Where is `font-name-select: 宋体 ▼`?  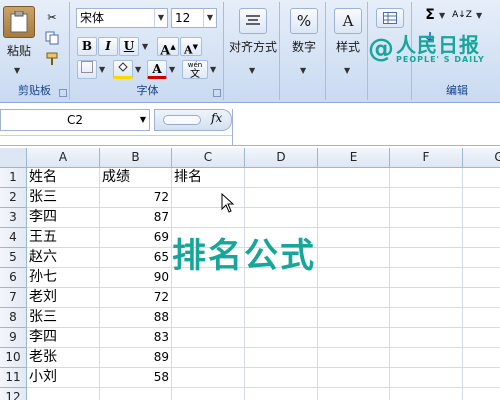
font-name-select: 宋体 ▼ is located at coordinates (122, 18).